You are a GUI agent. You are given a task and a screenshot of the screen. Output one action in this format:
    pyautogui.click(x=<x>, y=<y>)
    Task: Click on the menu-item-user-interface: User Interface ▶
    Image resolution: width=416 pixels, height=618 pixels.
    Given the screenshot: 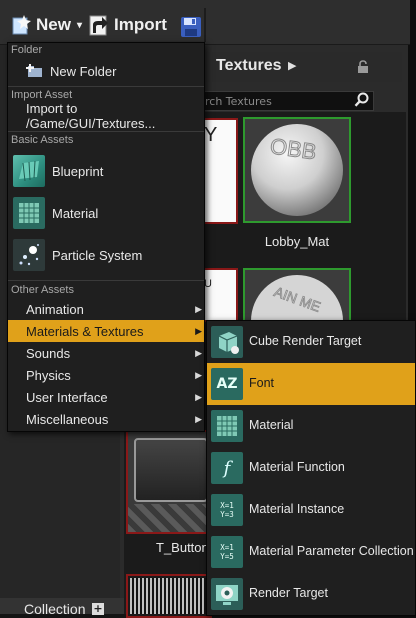 What is the action you would take?
    pyautogui.click(x=106, y=397)
    